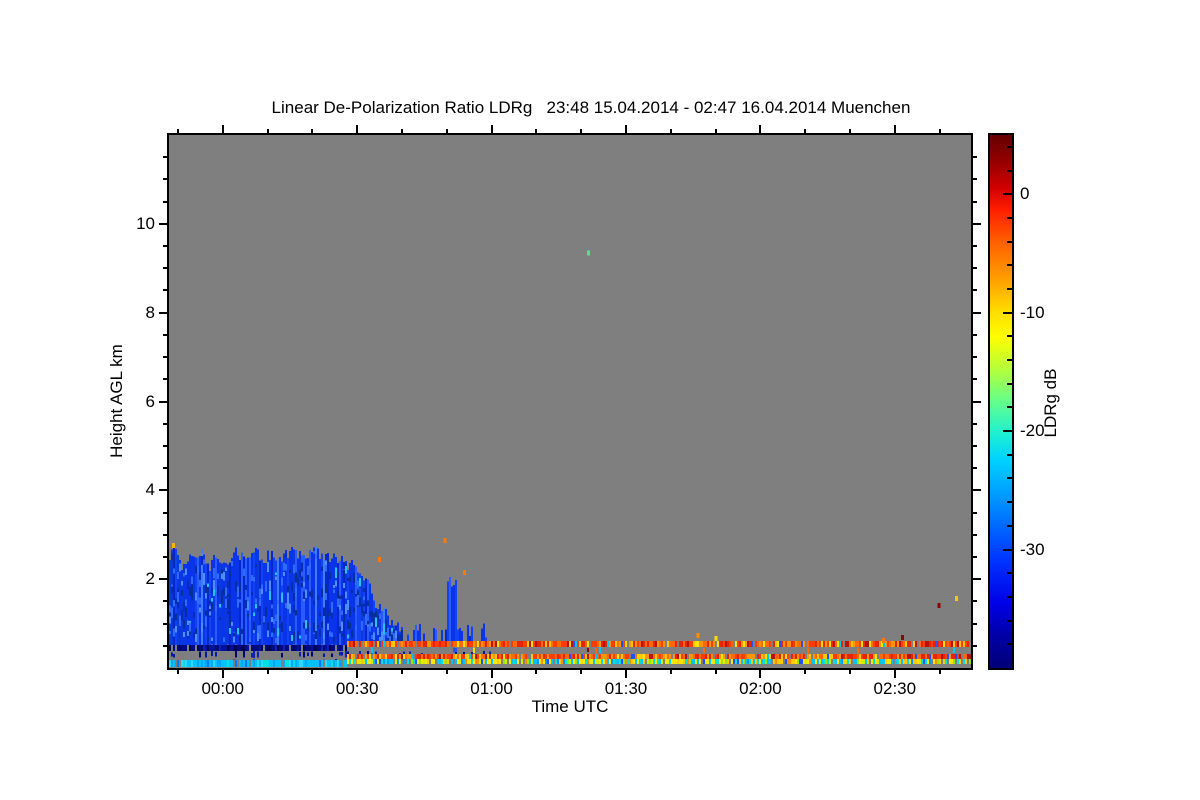  Describe the element at coordinates (1050, 403) in the screenshot. I see `colorbar-label: LDRg dB` at that location.